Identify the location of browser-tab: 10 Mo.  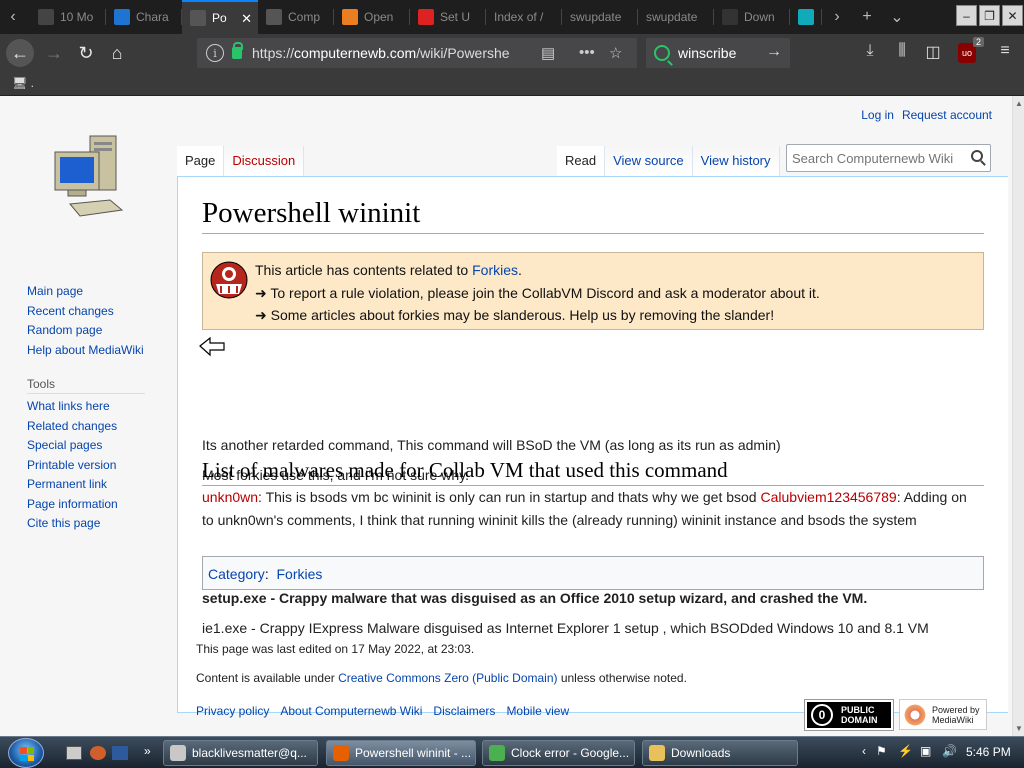
(68, 17).